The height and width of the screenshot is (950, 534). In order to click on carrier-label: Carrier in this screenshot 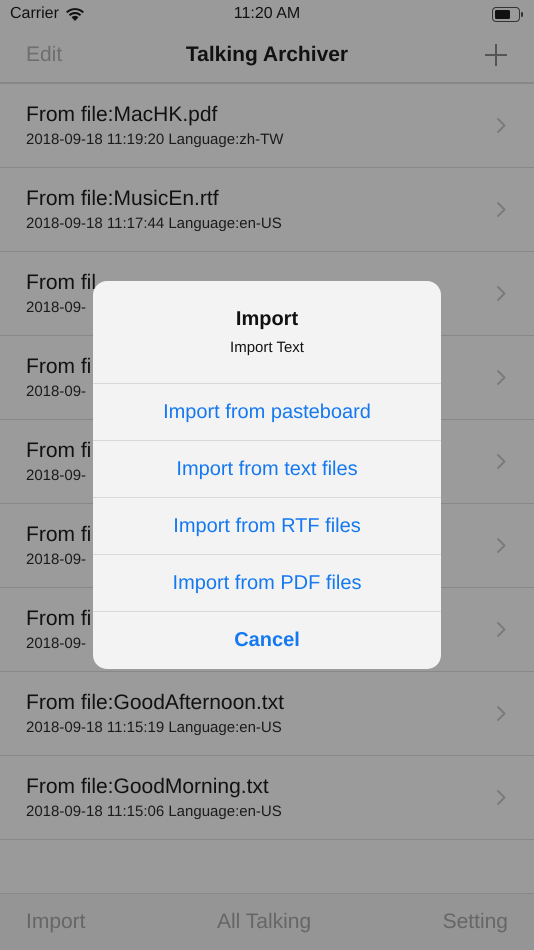, I will do `click(34, 14)`.